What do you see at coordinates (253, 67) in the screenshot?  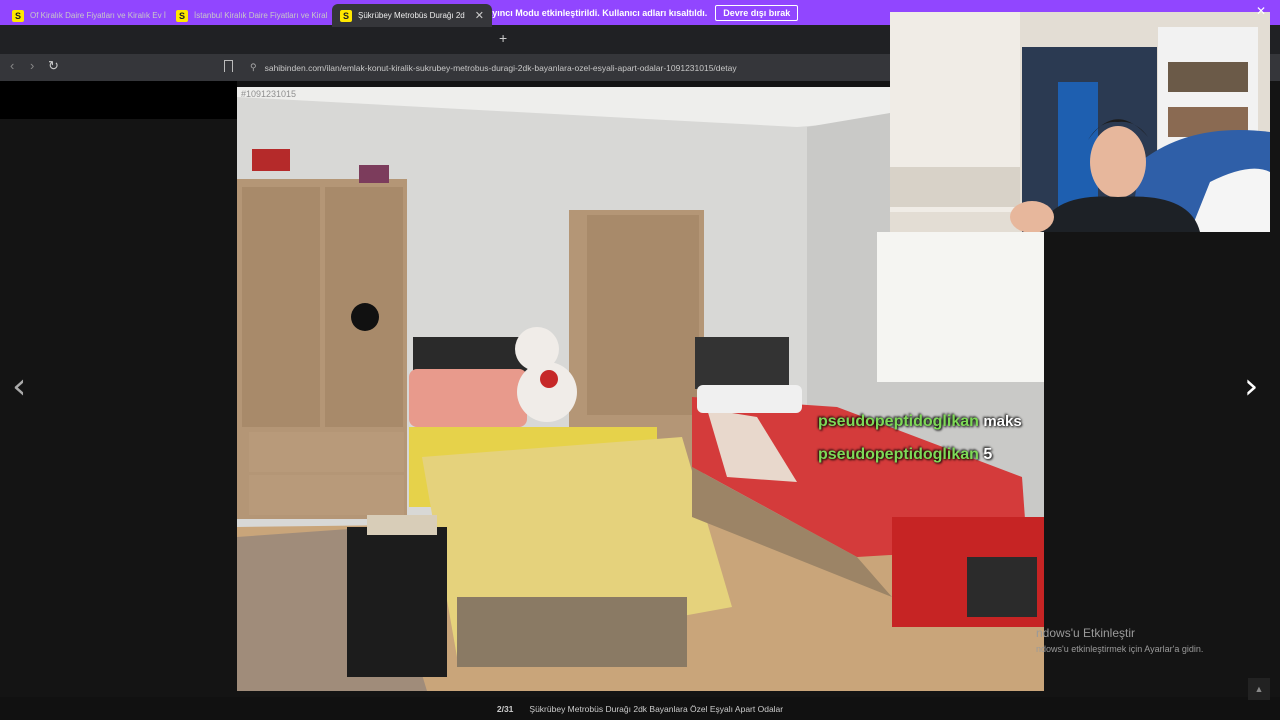 I see `site-info-icon: ⚲` at bounding box center [253, 67].